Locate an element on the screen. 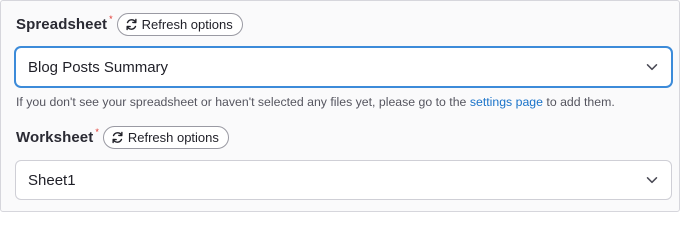  spreadsheet-label: Spreadsheet is located at coordinates (62, 24).